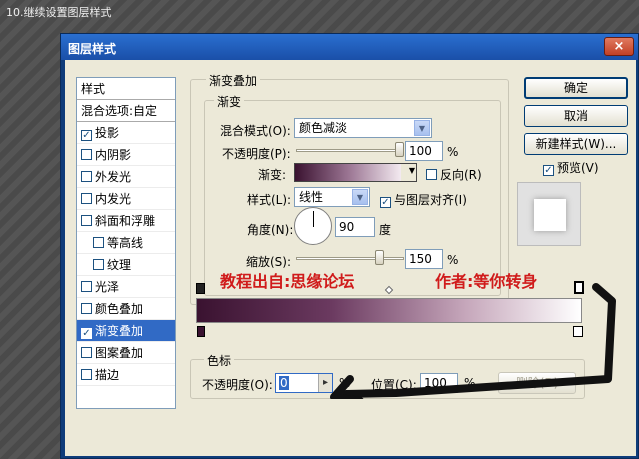  I want to click on blend-mode-select: 颜色减淡 ▼, so click(363, 128).